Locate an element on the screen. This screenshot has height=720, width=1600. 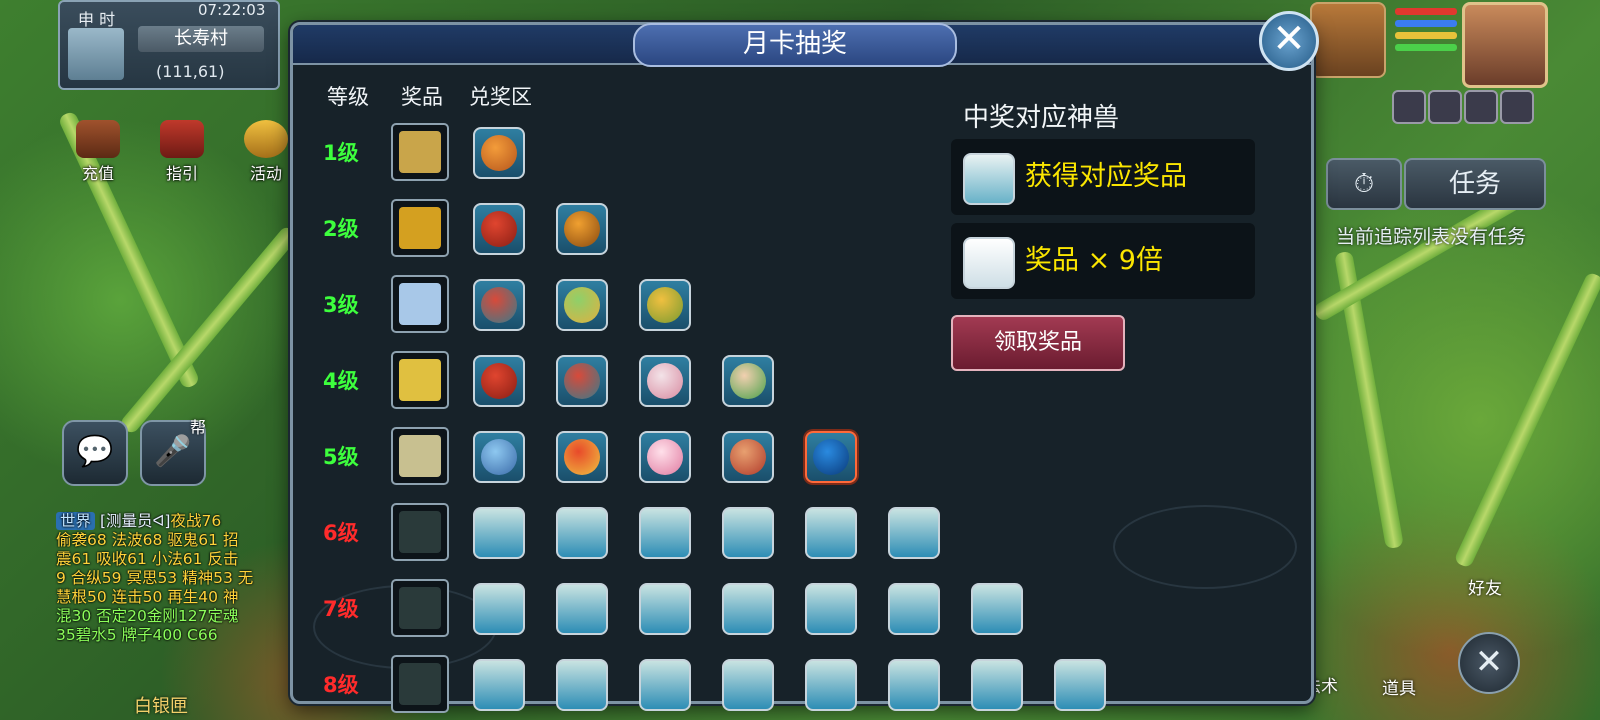
city-name: 长寿村 is located at coordinates (201, 39).